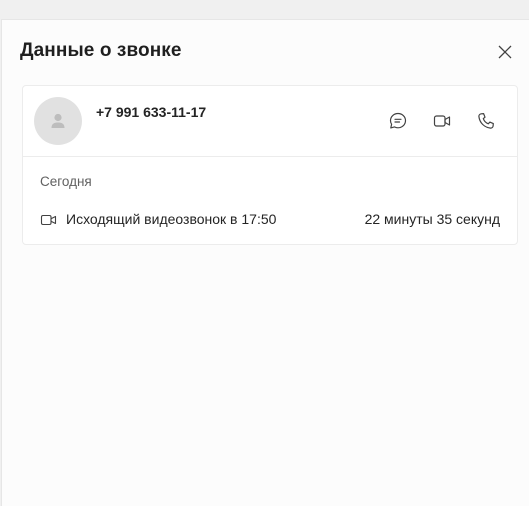  I want to click on audio-call-button, so click(486, 121).